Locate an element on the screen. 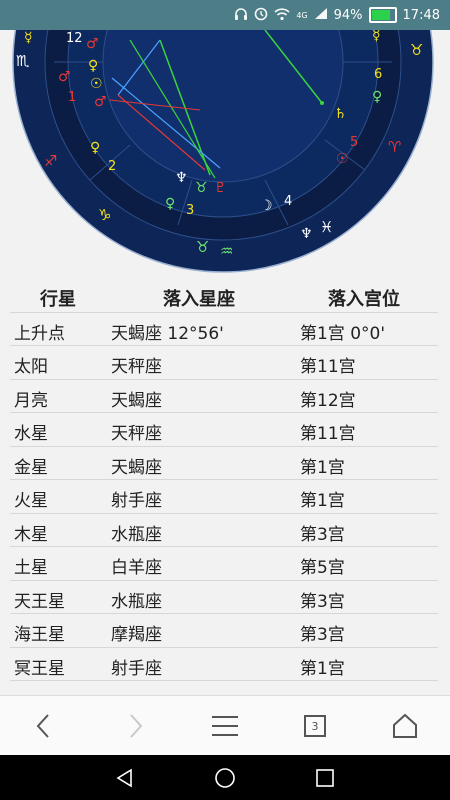 The height and width of the screenshot is (800, 450). taurus-icon: ♉ is located at coordinates (416, 50).